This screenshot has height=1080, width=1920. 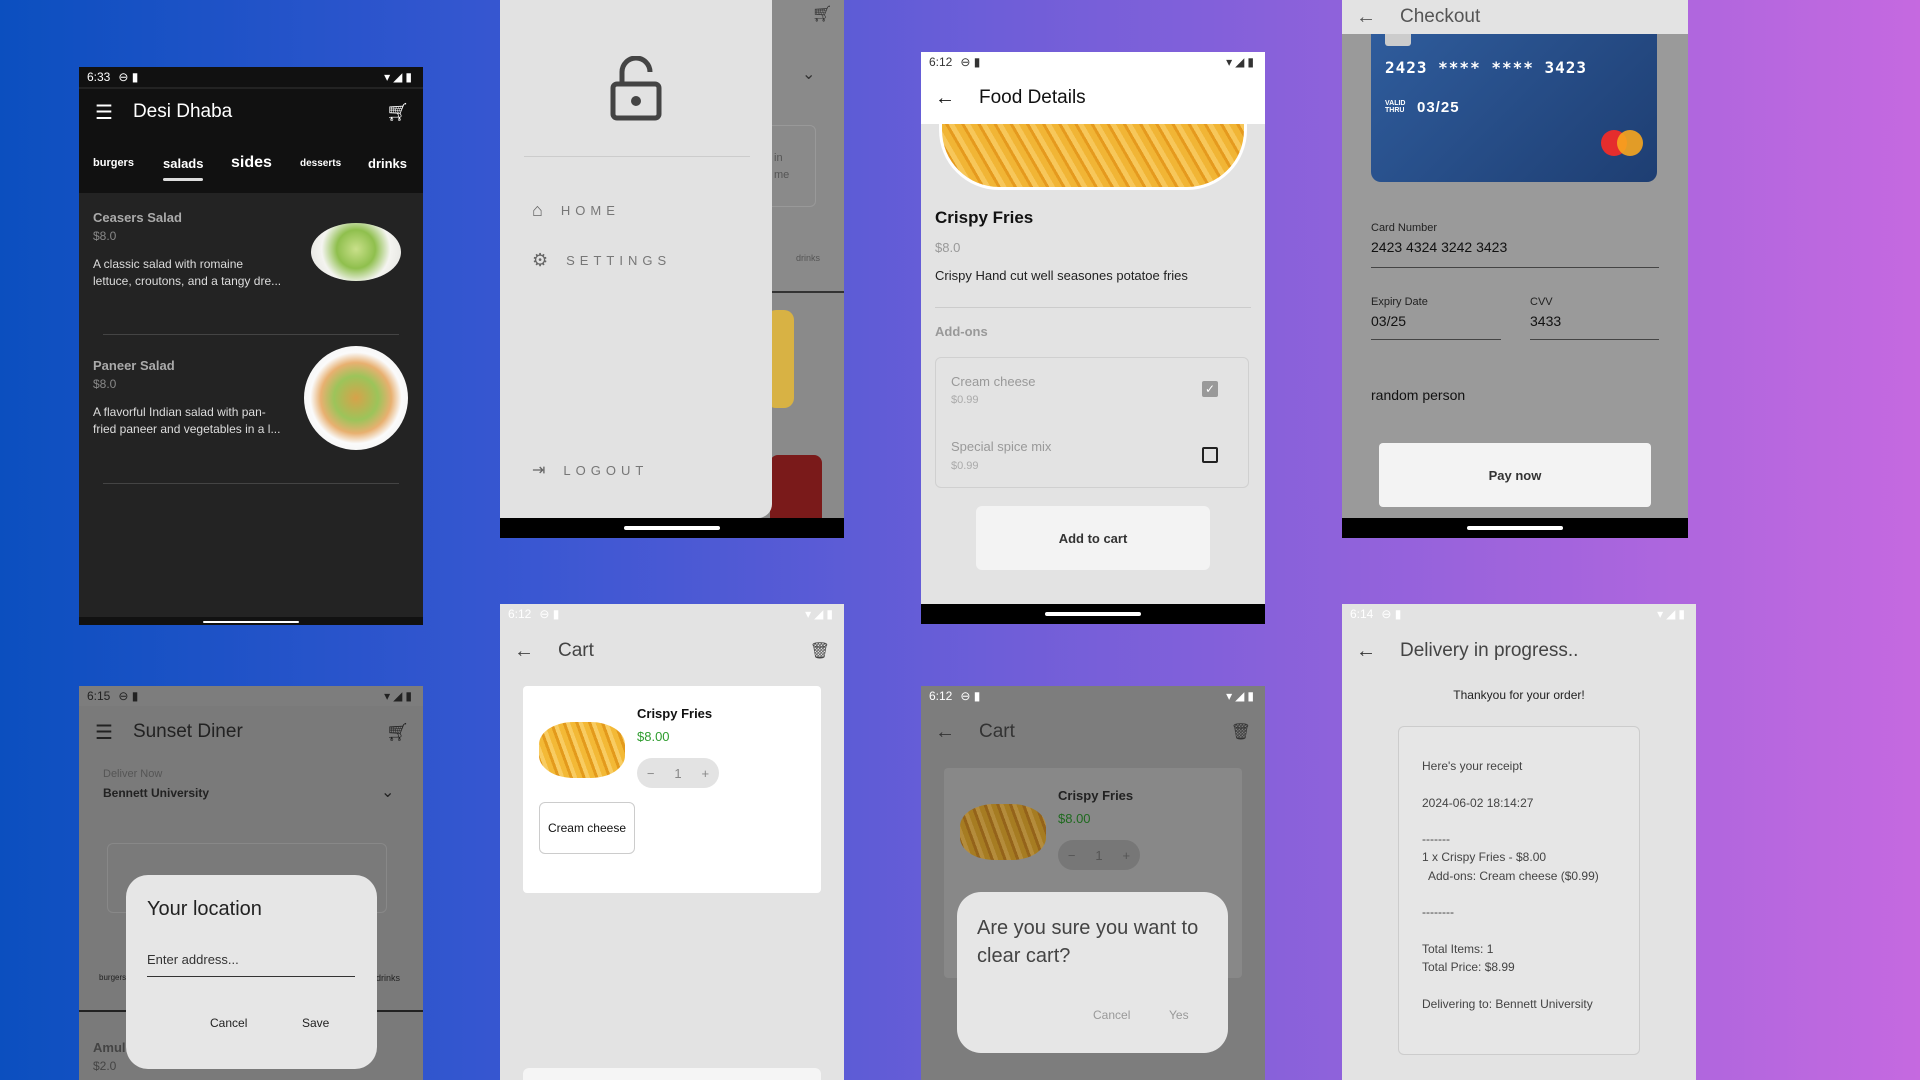 What do you see at coordinates (1510, 876) in the screenshot?
I see `receipt-line: Add-ons: Cream cheese ($0.99)` at bounding box center [1510, 876].